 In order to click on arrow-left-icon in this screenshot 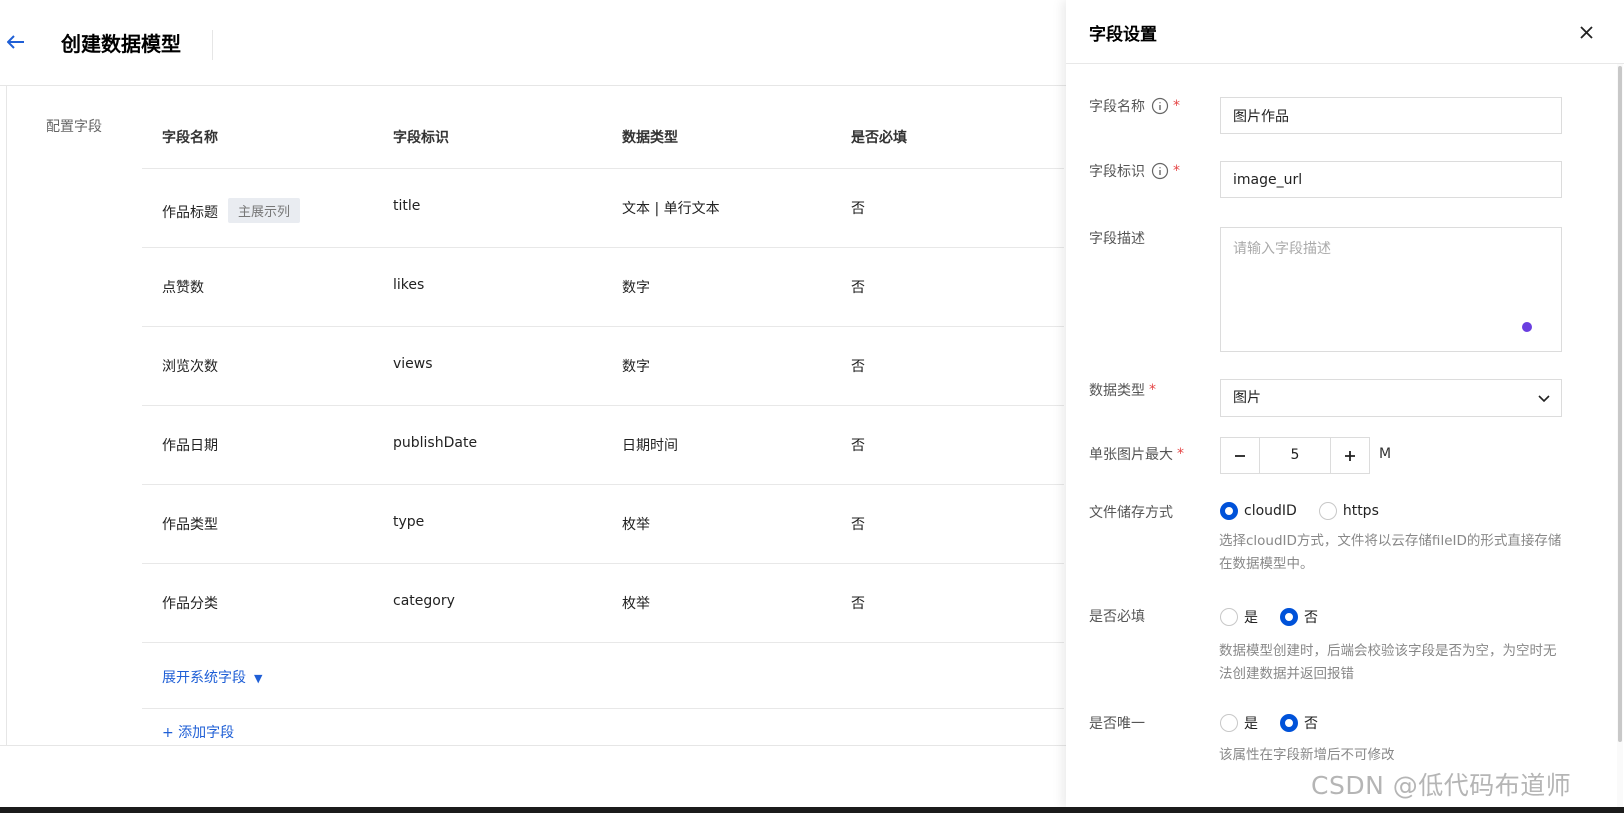, I will do `click(15, 42)`.